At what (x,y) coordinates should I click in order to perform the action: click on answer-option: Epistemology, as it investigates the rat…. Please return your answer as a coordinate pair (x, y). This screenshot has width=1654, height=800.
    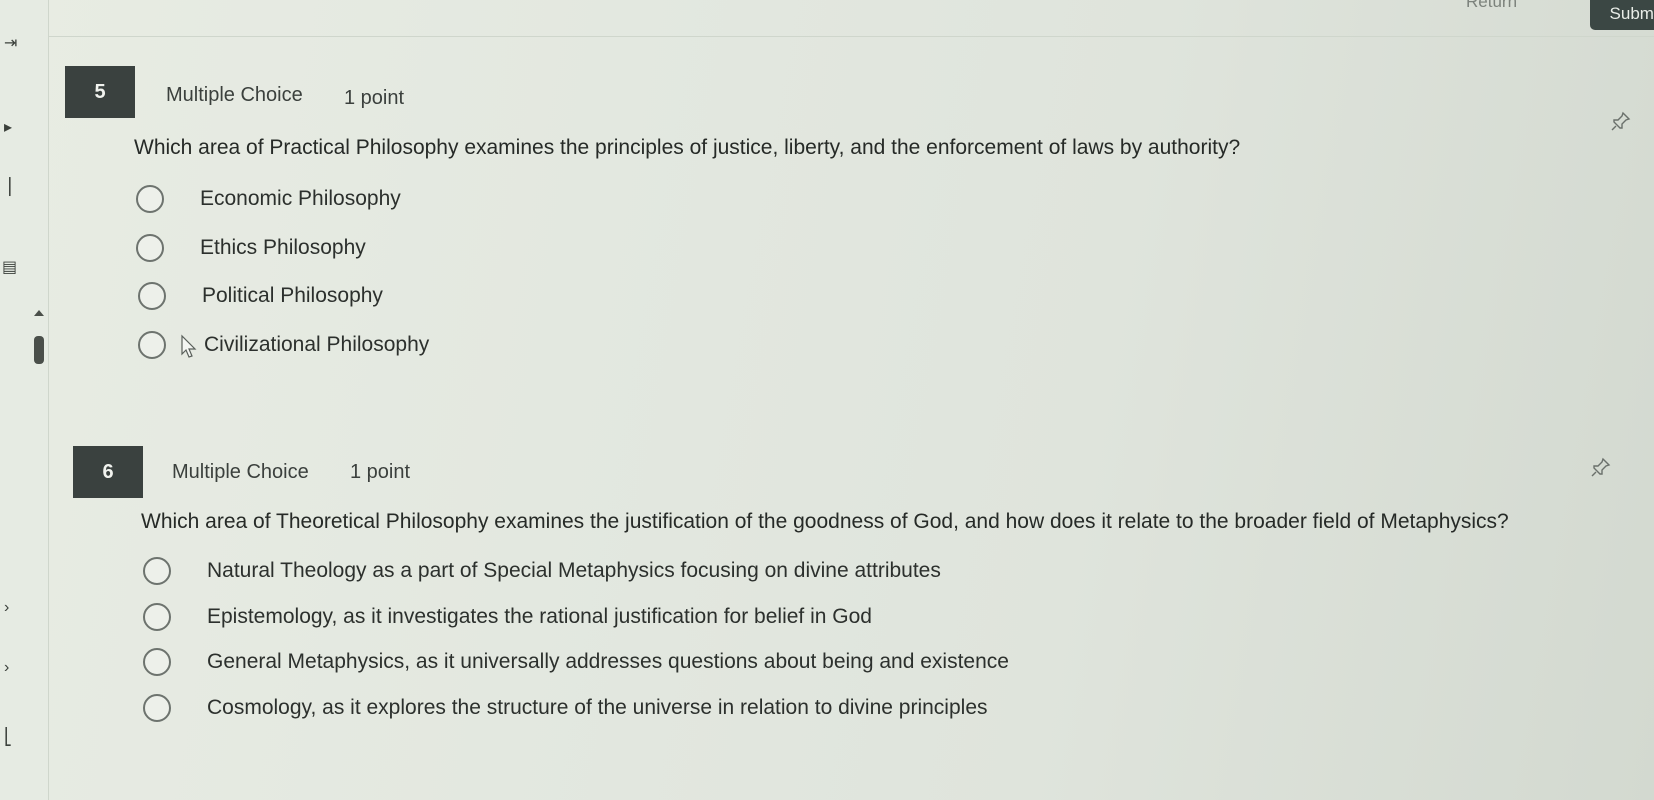
    Looking at the image, I should click on (507, 617).